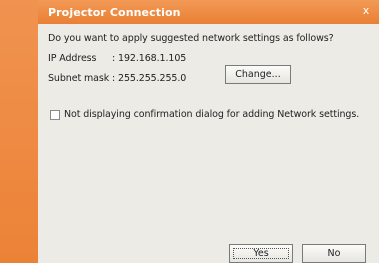 This screenshot has height=263, width=379. Describe the element at coordinates (366, 11) in the screenshot. I see `close-icon: x` at that location.